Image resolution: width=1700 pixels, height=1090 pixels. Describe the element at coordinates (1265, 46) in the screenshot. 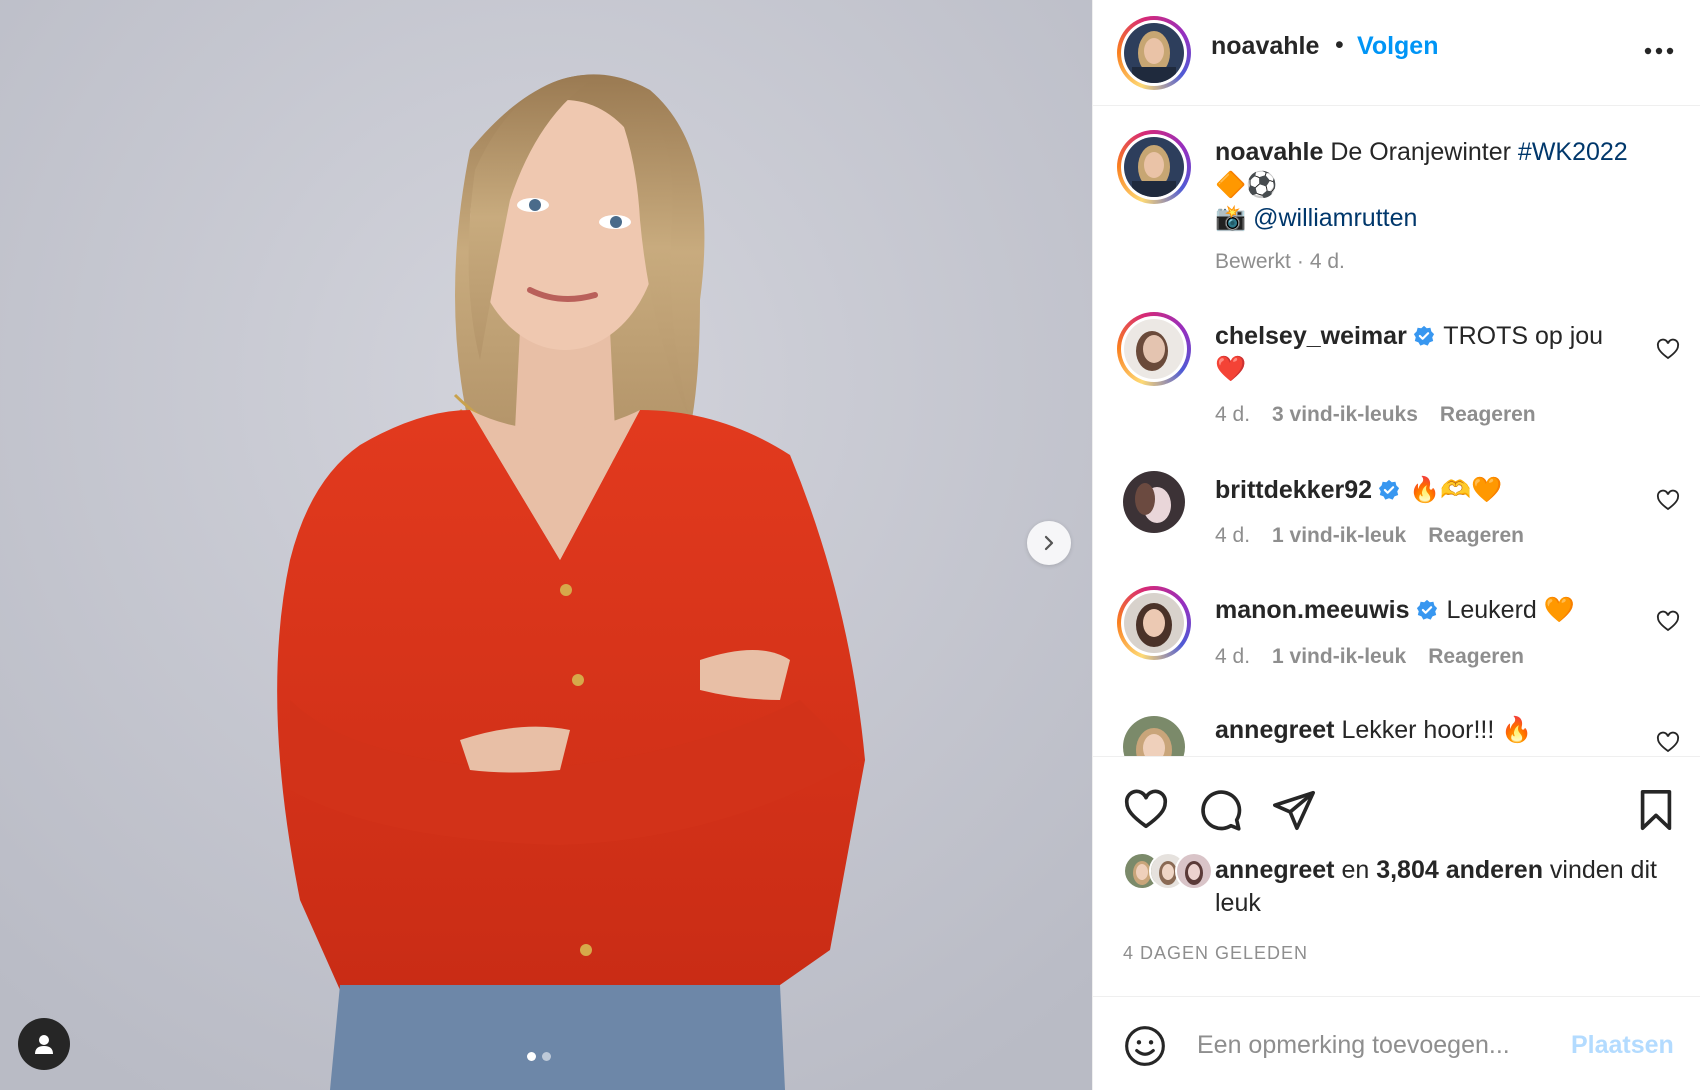

I see `author-username: noavahle` at that location.